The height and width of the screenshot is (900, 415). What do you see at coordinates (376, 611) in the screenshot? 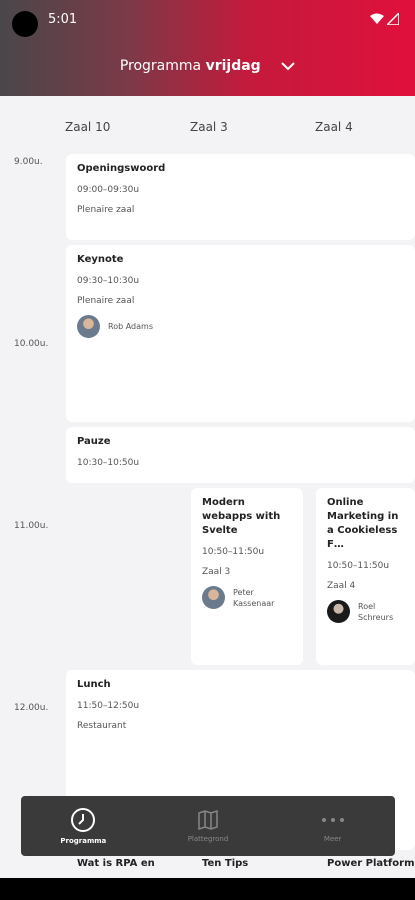
I see `speaker-name: Roel Schreurs` at bounding box center [376, 611].